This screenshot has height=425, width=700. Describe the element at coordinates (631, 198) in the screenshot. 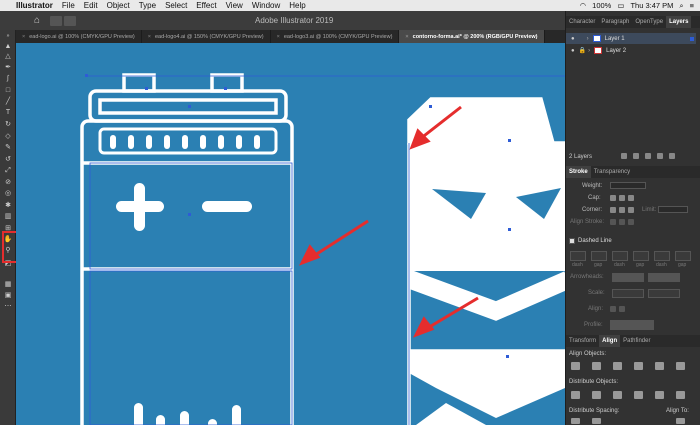

I see `square-cap-icon` at that location.